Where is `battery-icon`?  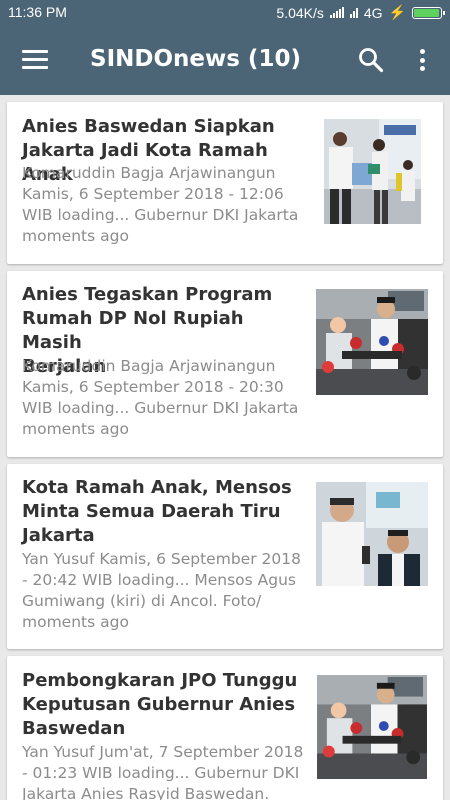
battery-icon is located at coordinates (428, 12).